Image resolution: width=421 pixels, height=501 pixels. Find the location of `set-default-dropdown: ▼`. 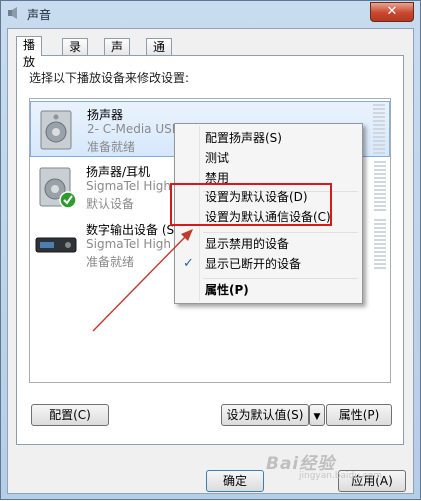

set-default-dropdown: ▼ is located at coordinates (317, 415).